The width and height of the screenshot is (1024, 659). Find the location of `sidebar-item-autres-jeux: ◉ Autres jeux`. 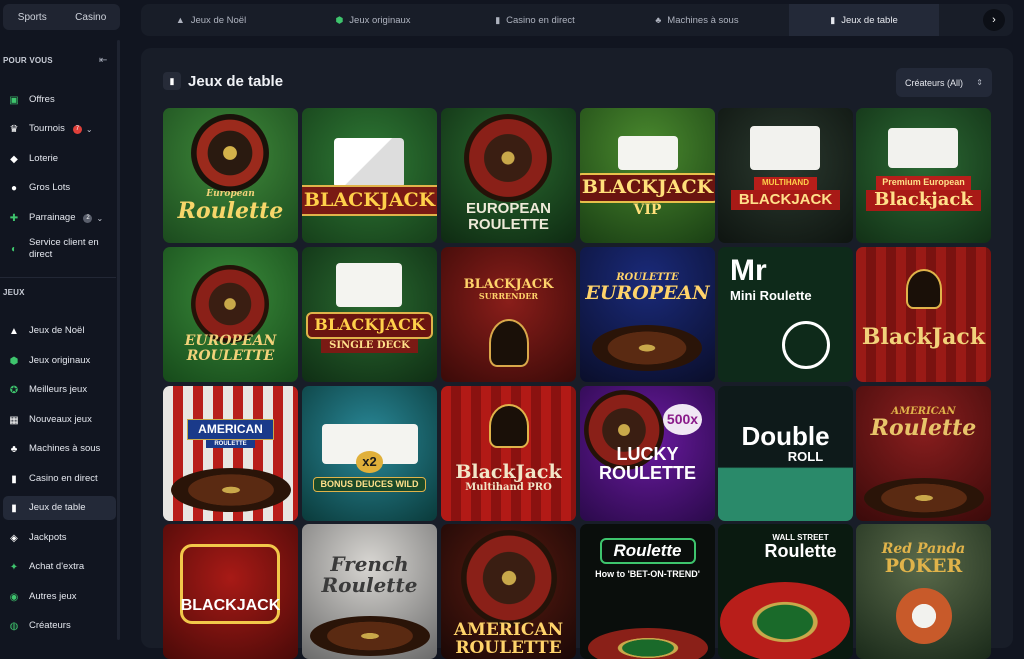

sidebar-item-autres-jeux: ◉ Autres jeux is located at coordinates (59, 597).